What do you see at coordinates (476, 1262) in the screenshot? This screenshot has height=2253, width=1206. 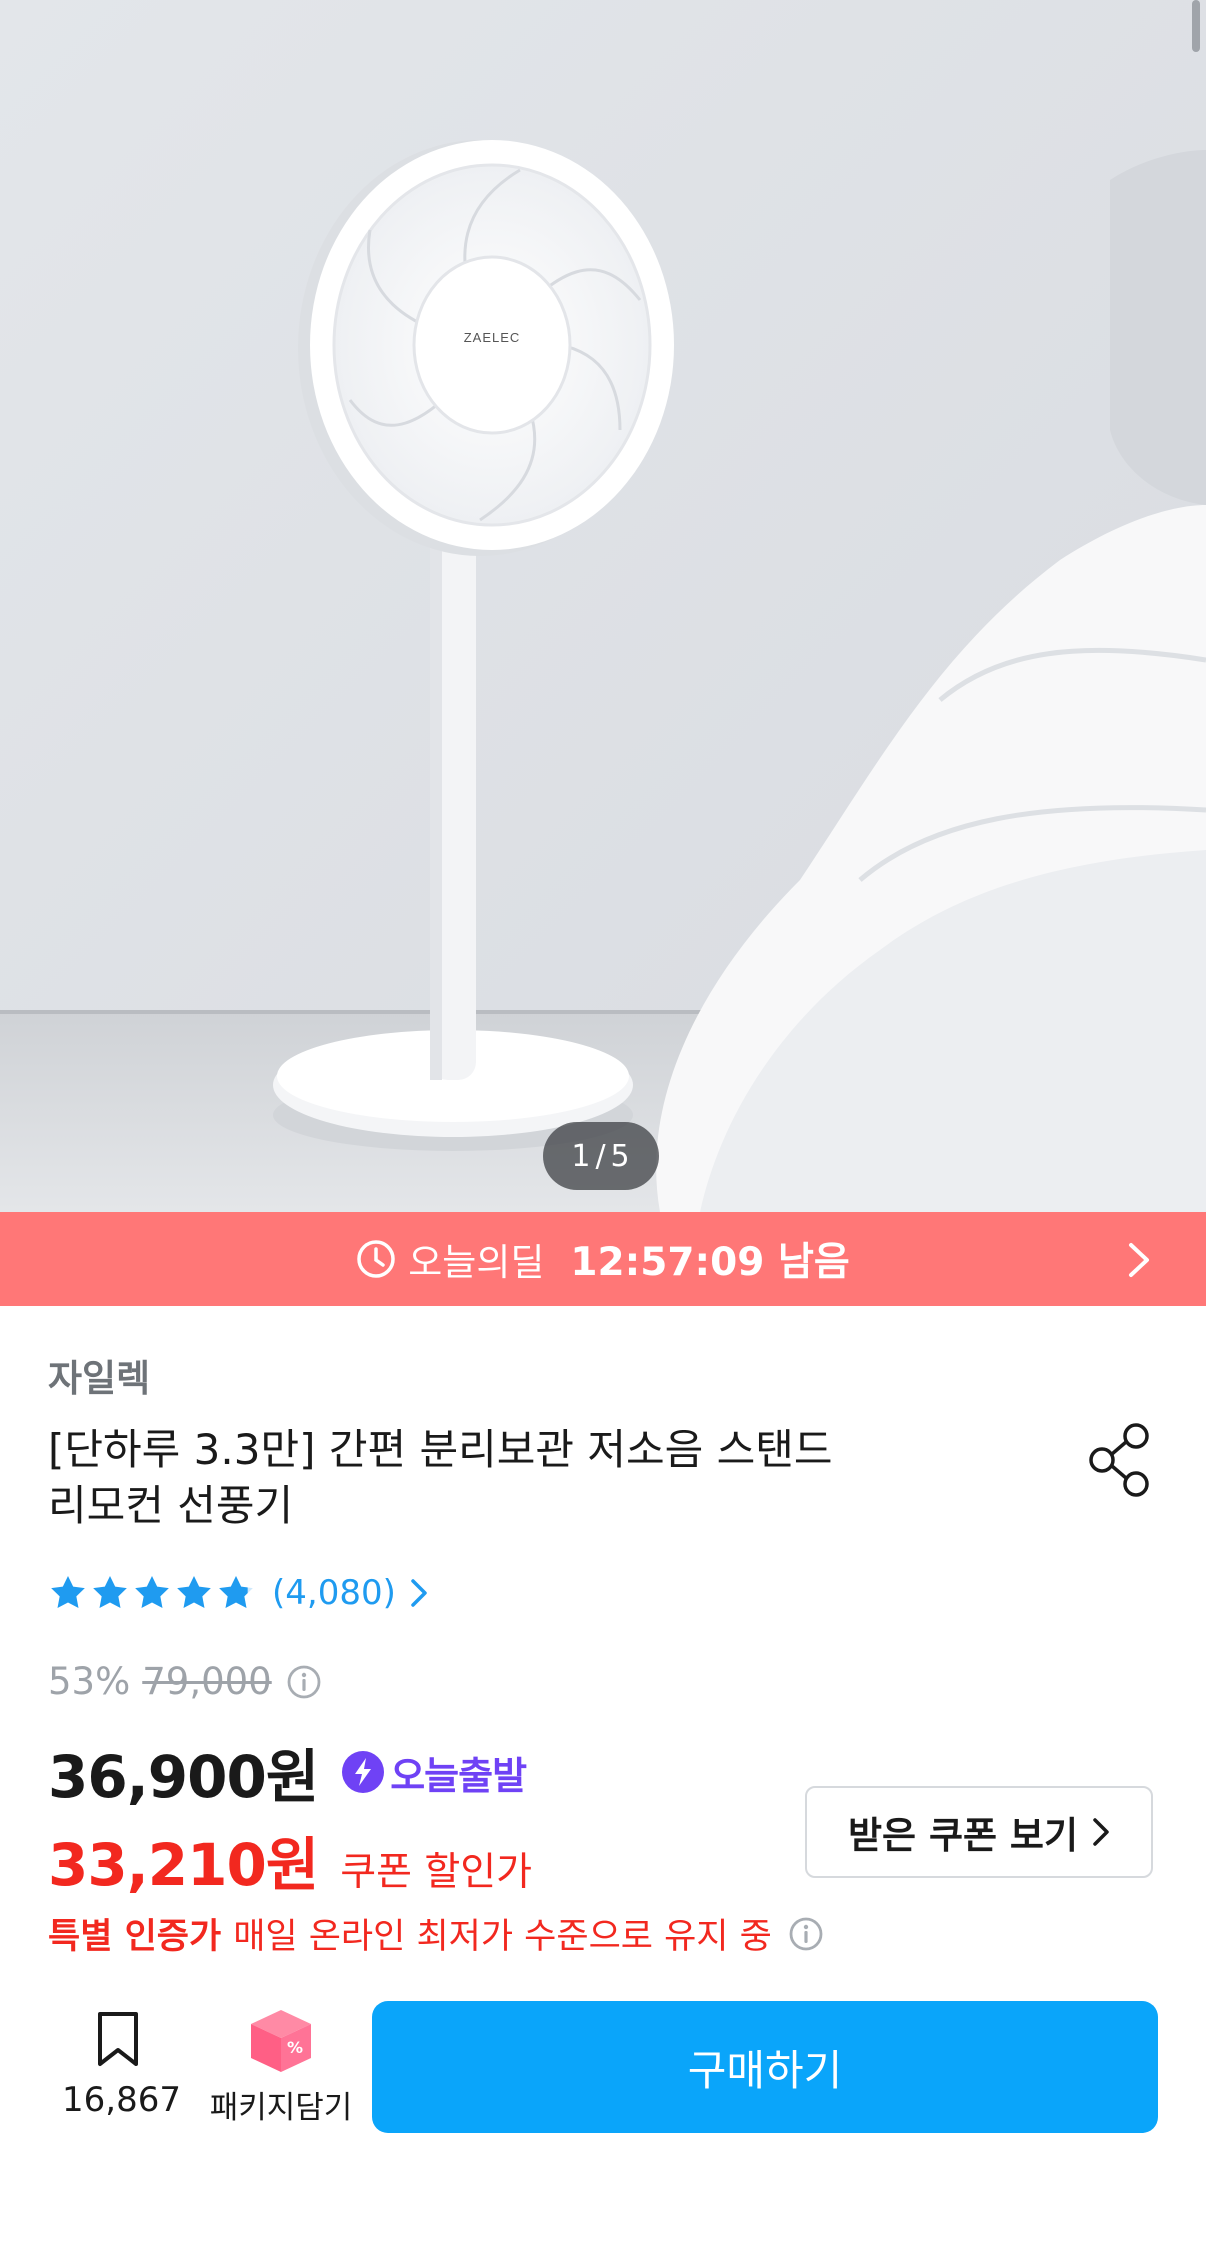 I see `deal-label: 오늘의딜` at bounding box center [476, 1262].